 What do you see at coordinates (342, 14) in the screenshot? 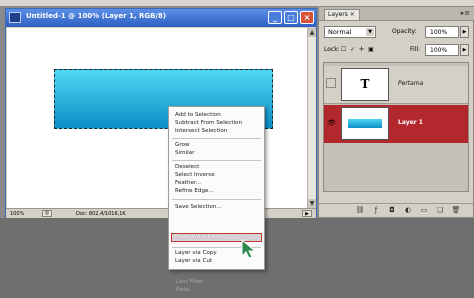
I see `tab-layers: Layers ×` at bounding box center [342, 14].